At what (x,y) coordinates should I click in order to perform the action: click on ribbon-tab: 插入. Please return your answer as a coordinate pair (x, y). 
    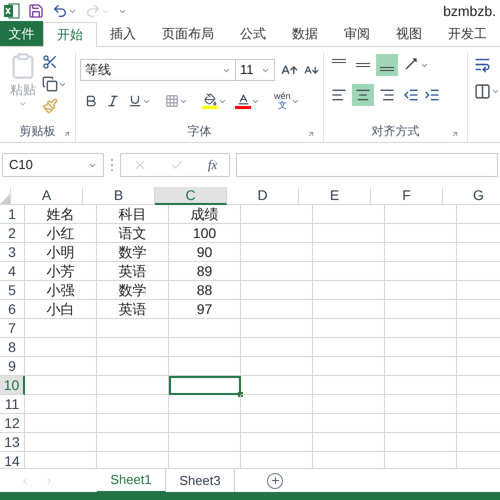
    Looking at the image, I should click on (123, 34).